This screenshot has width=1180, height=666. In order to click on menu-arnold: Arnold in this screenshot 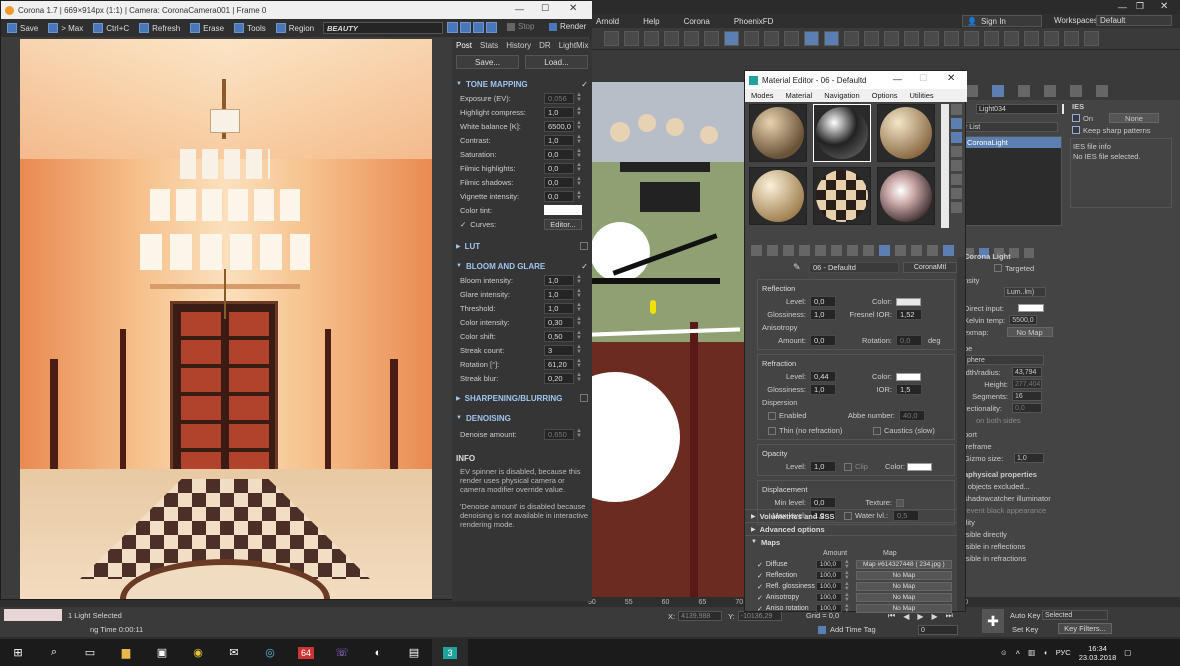, I will do `click(607, 21)`.